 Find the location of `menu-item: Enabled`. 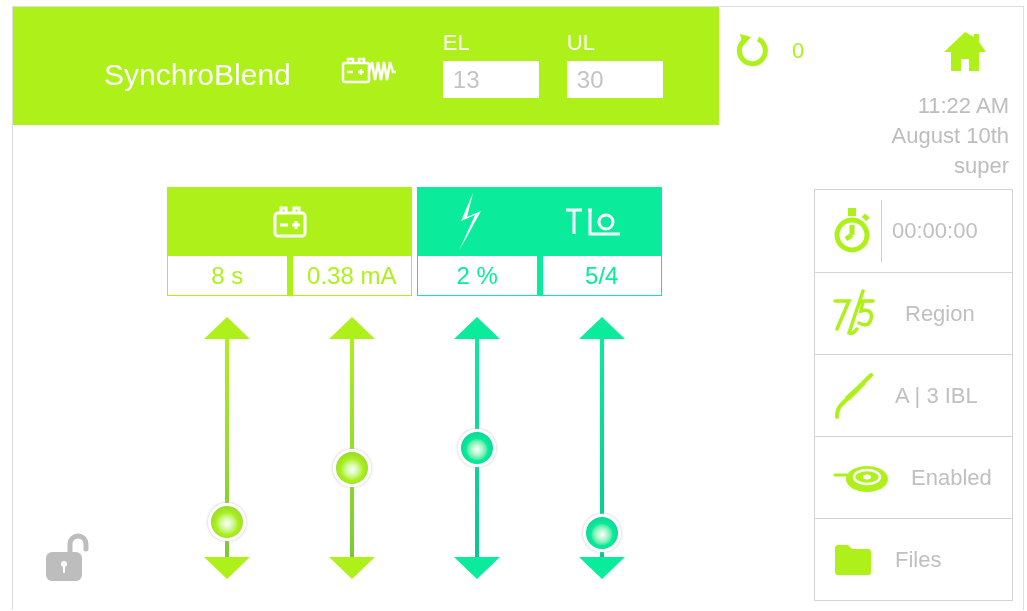

menu-item: Enabled is located at coordinates (913, 477).